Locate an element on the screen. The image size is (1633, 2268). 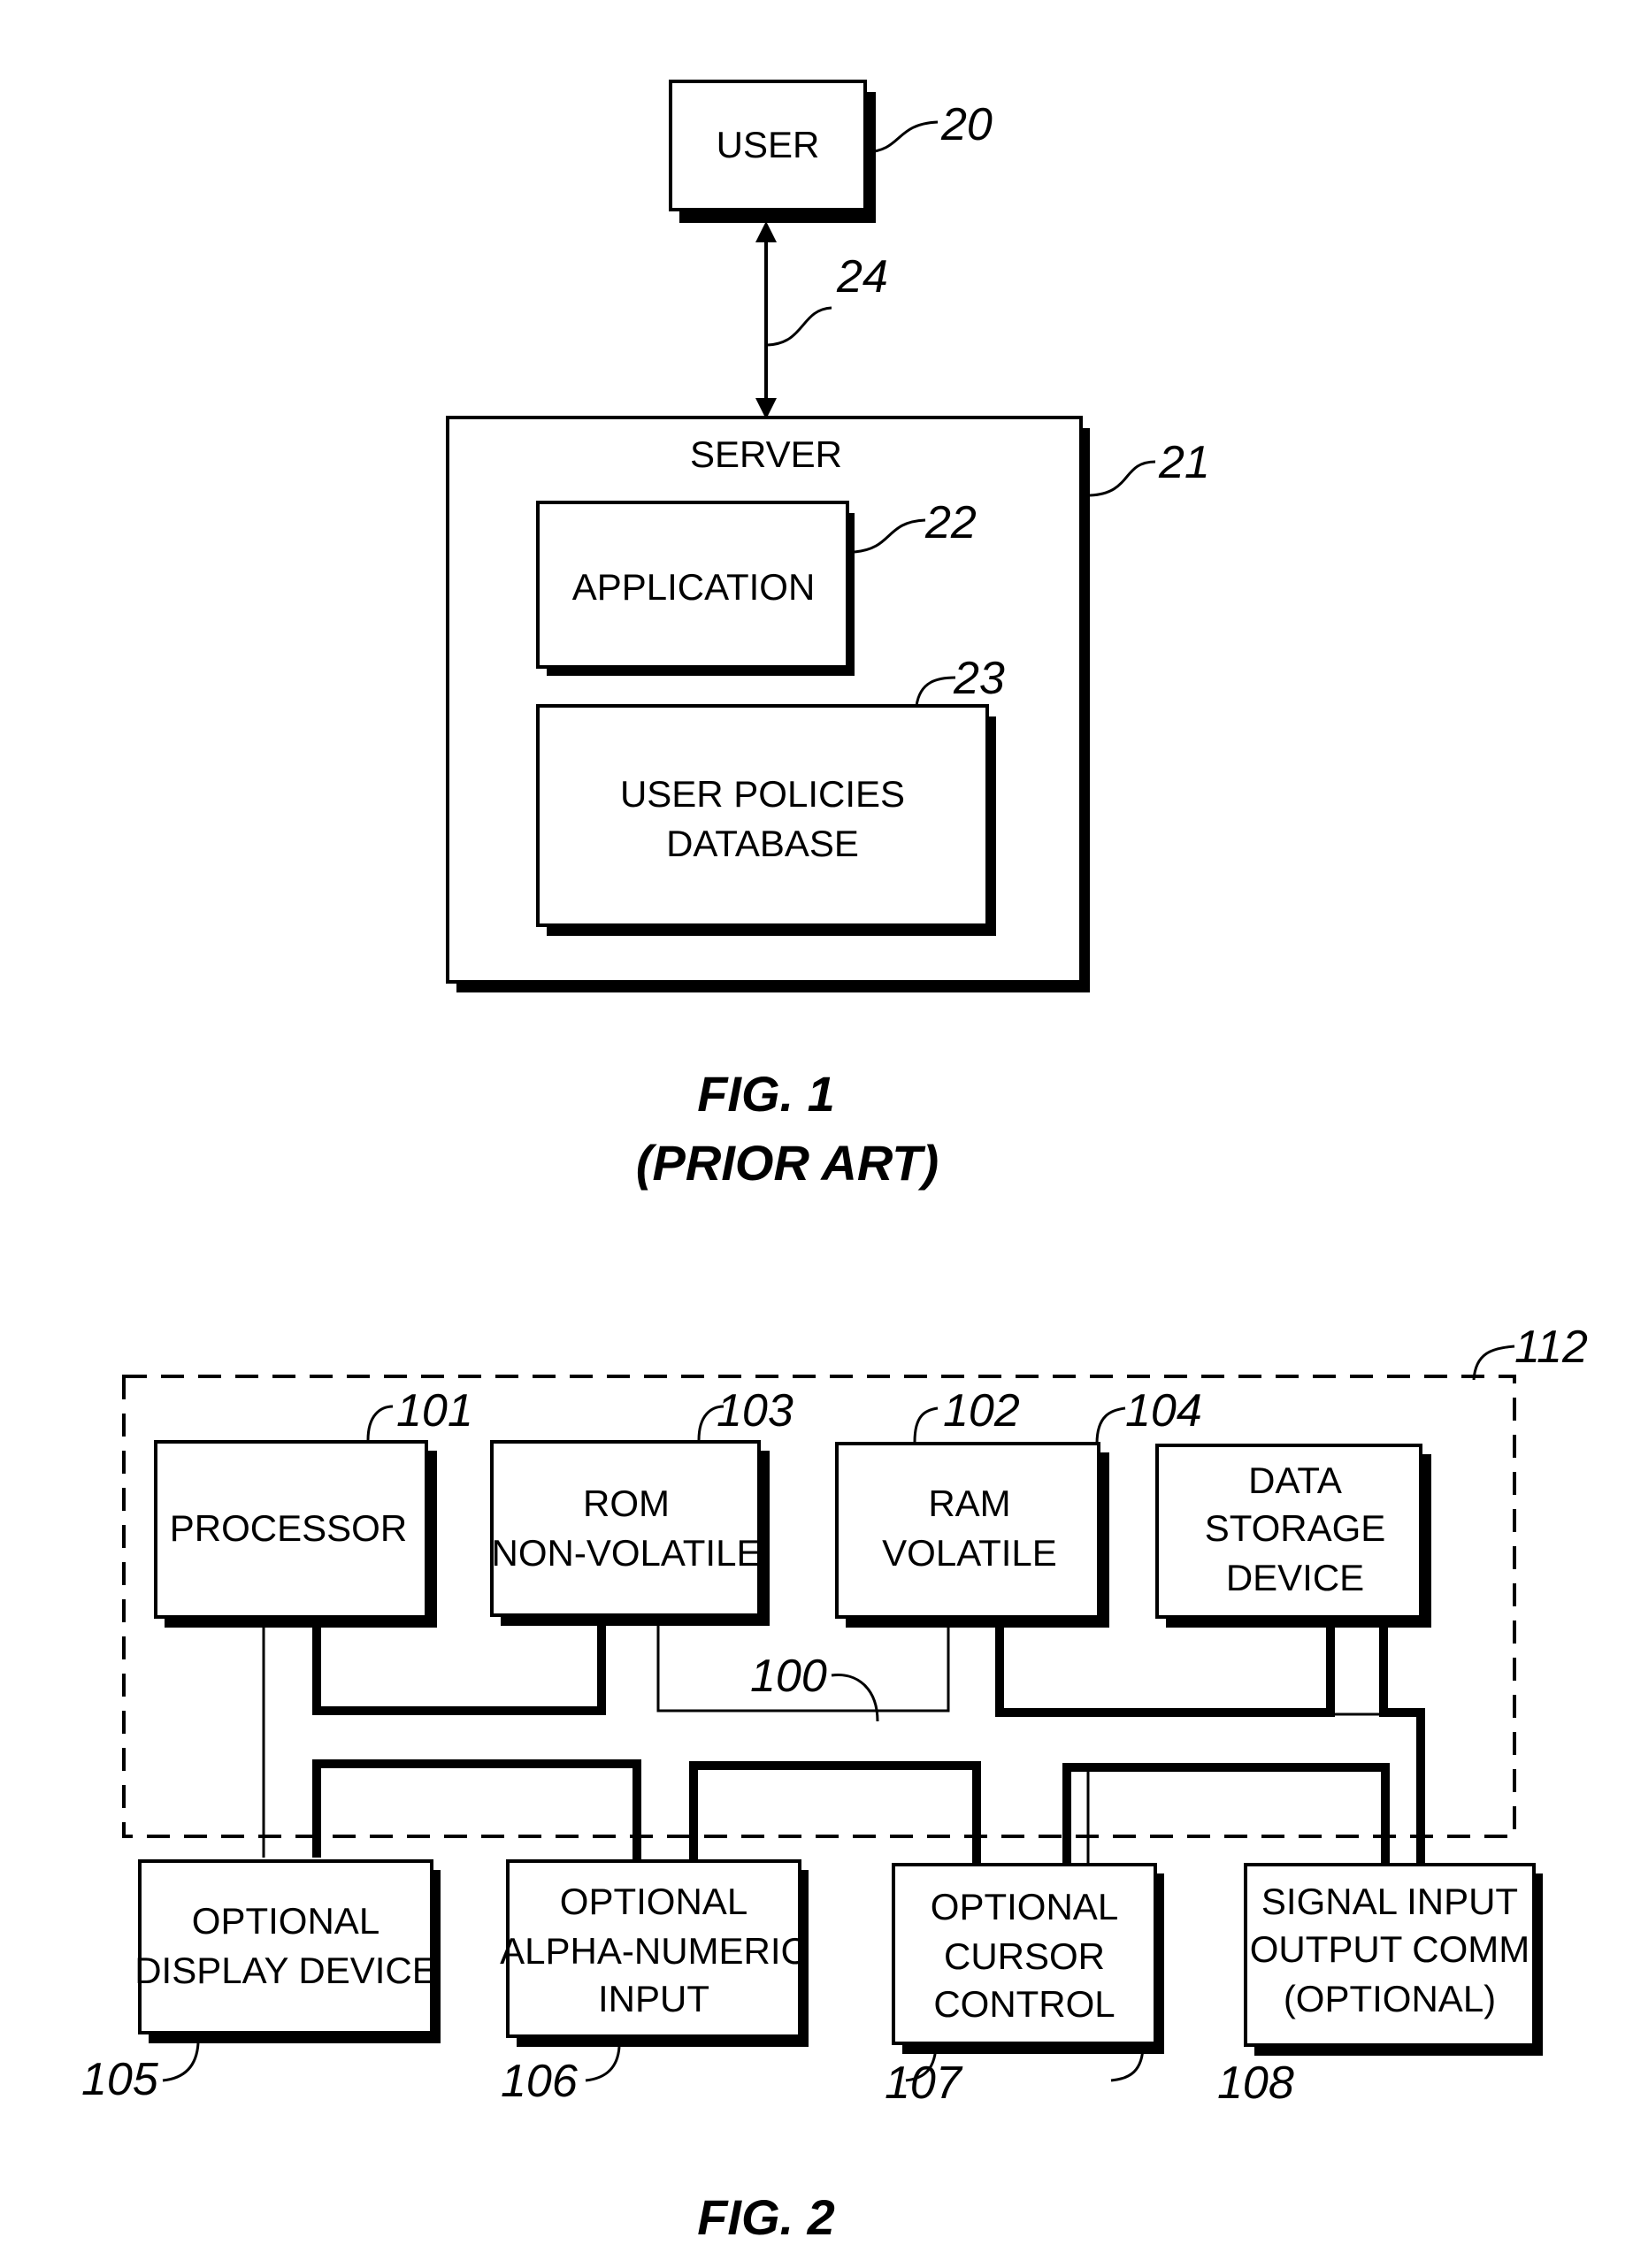
rom-label-line2: NON-VOLATILE is located at coordinates (627, 1553).